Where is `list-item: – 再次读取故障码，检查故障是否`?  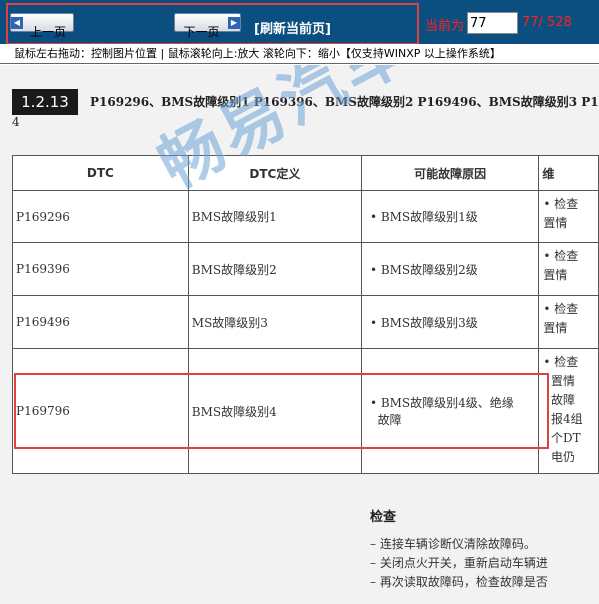 list-item: – 再次读取故障码，检查故障是否 is located at coordinates (459, 582).